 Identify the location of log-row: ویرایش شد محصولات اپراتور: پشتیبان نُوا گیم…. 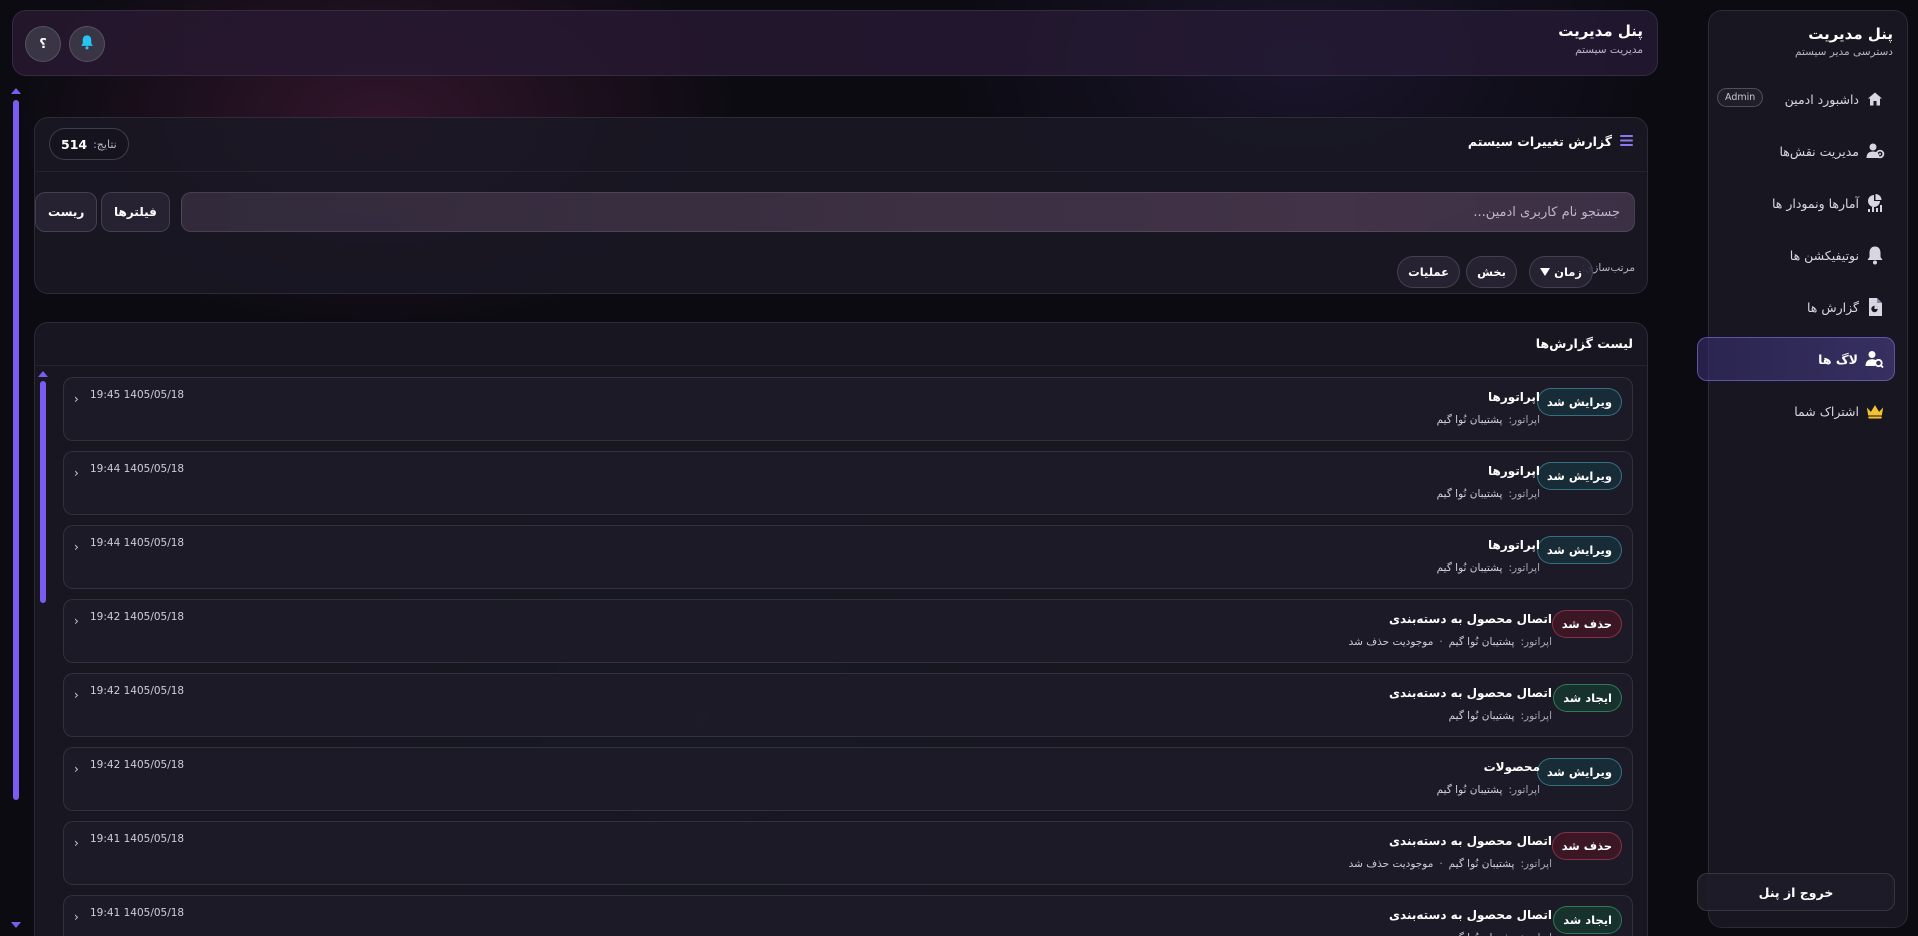
(848, 779).